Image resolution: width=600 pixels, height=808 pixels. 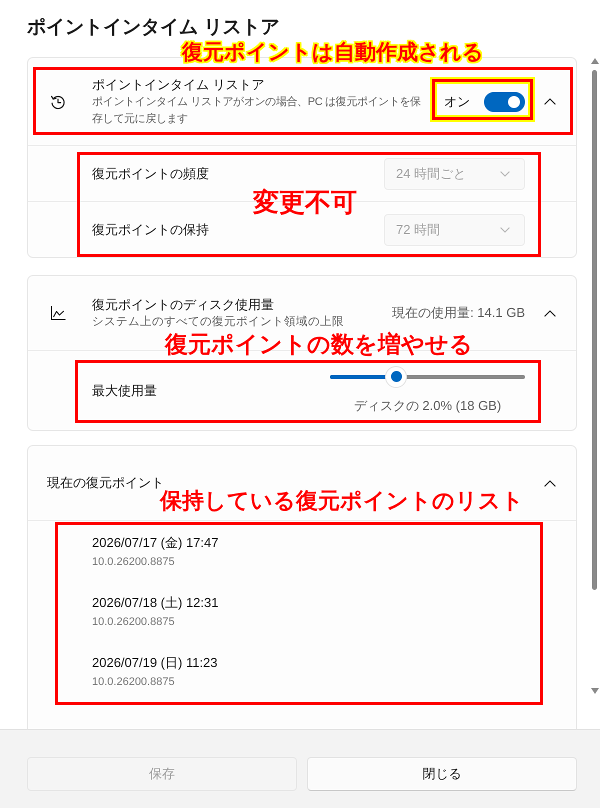 What do you see at coordinates (218, 322) in the screenshot?
I see `setting-description: システム上のすべての復元ポイント領域の上限` at bounding box center [218, 322].